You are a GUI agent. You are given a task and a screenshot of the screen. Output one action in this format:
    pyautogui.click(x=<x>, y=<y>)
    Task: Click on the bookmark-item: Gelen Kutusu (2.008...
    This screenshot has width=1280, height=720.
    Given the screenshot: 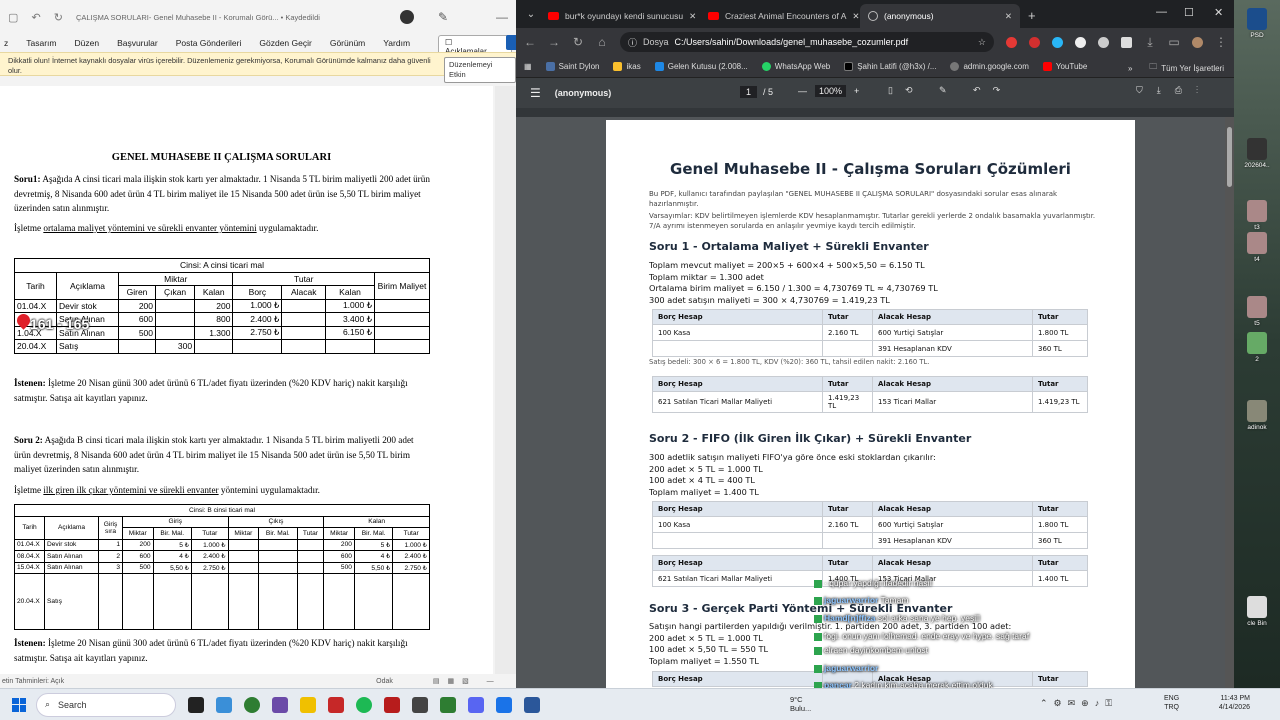 What is the action you would take?
    pyautogui.click(x=701, y=66)
    